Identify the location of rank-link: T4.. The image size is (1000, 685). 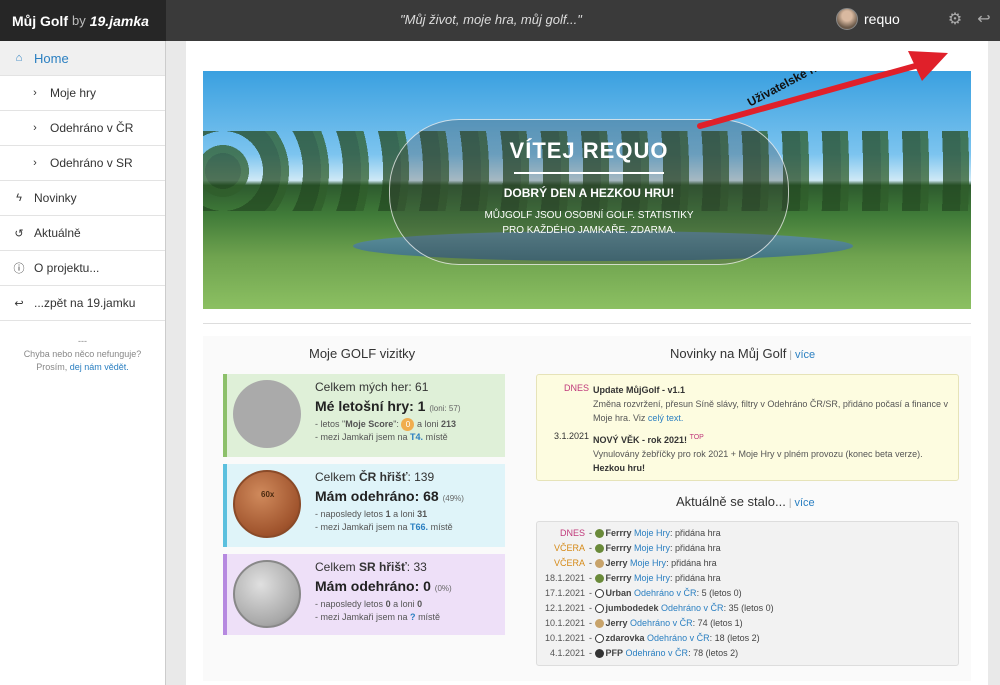
(416, 437).